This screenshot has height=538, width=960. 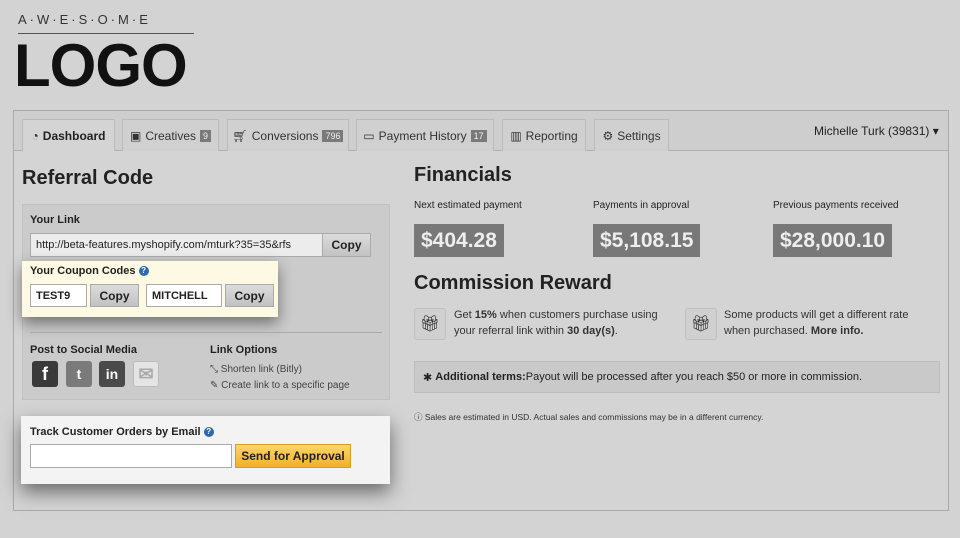 What do you see at coordinates (833, 240) in the screenshot?
I see `previous-payments-value: $28,000.10` at bounding box center [833, 240].